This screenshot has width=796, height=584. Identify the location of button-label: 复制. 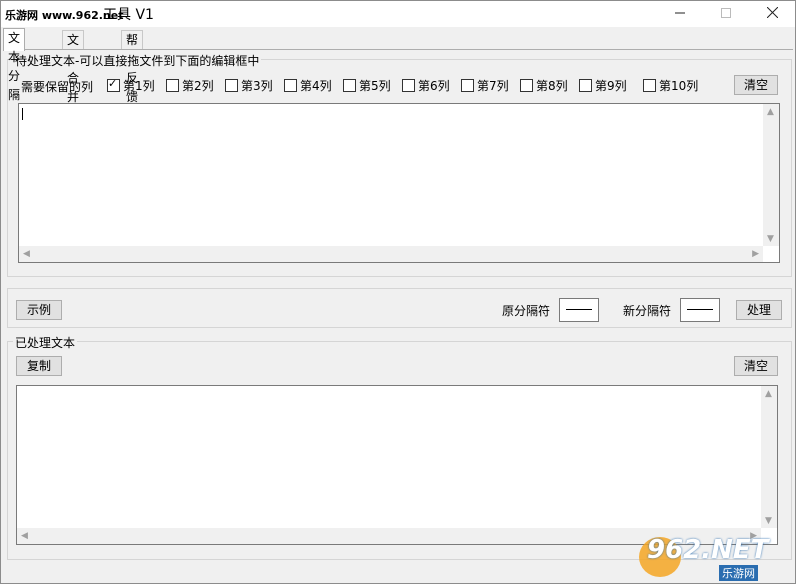
(38, 366).